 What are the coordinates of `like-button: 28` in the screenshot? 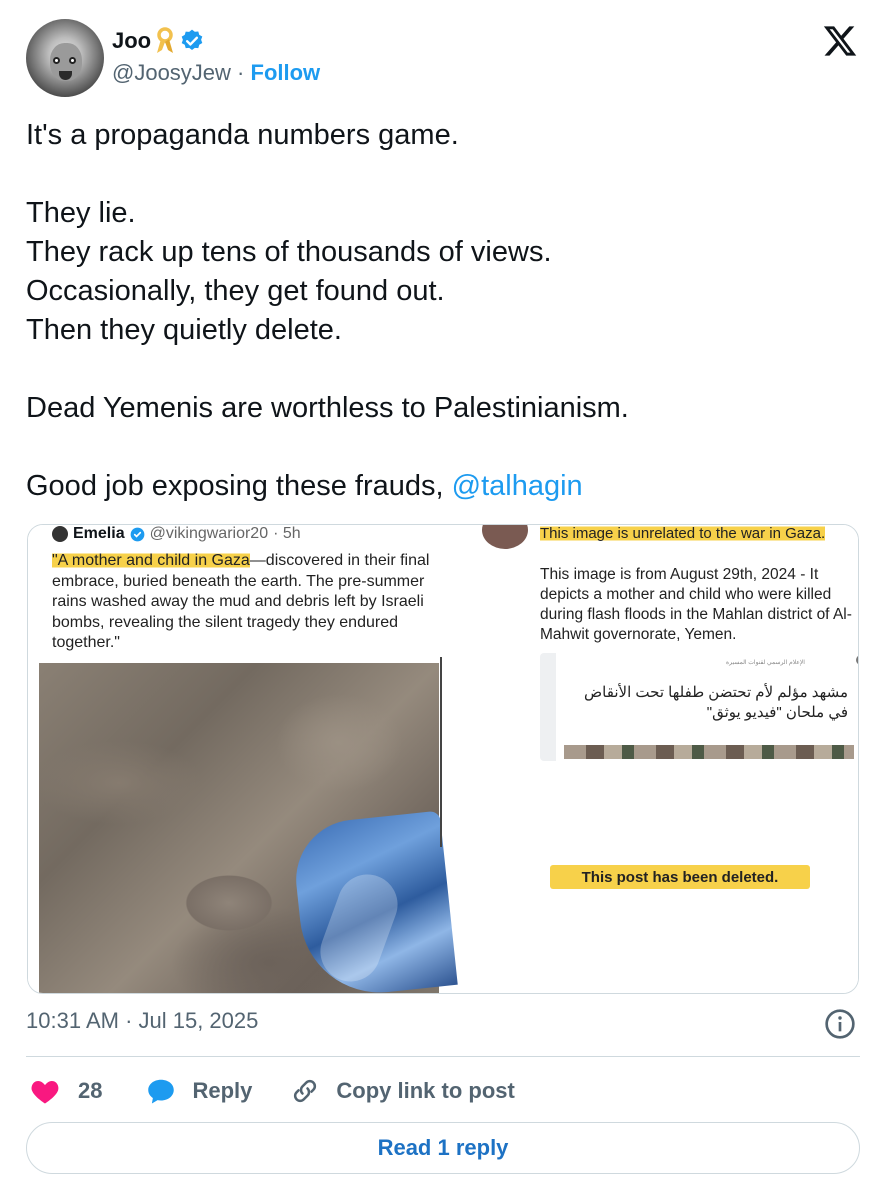 It's located at (88, 1091).